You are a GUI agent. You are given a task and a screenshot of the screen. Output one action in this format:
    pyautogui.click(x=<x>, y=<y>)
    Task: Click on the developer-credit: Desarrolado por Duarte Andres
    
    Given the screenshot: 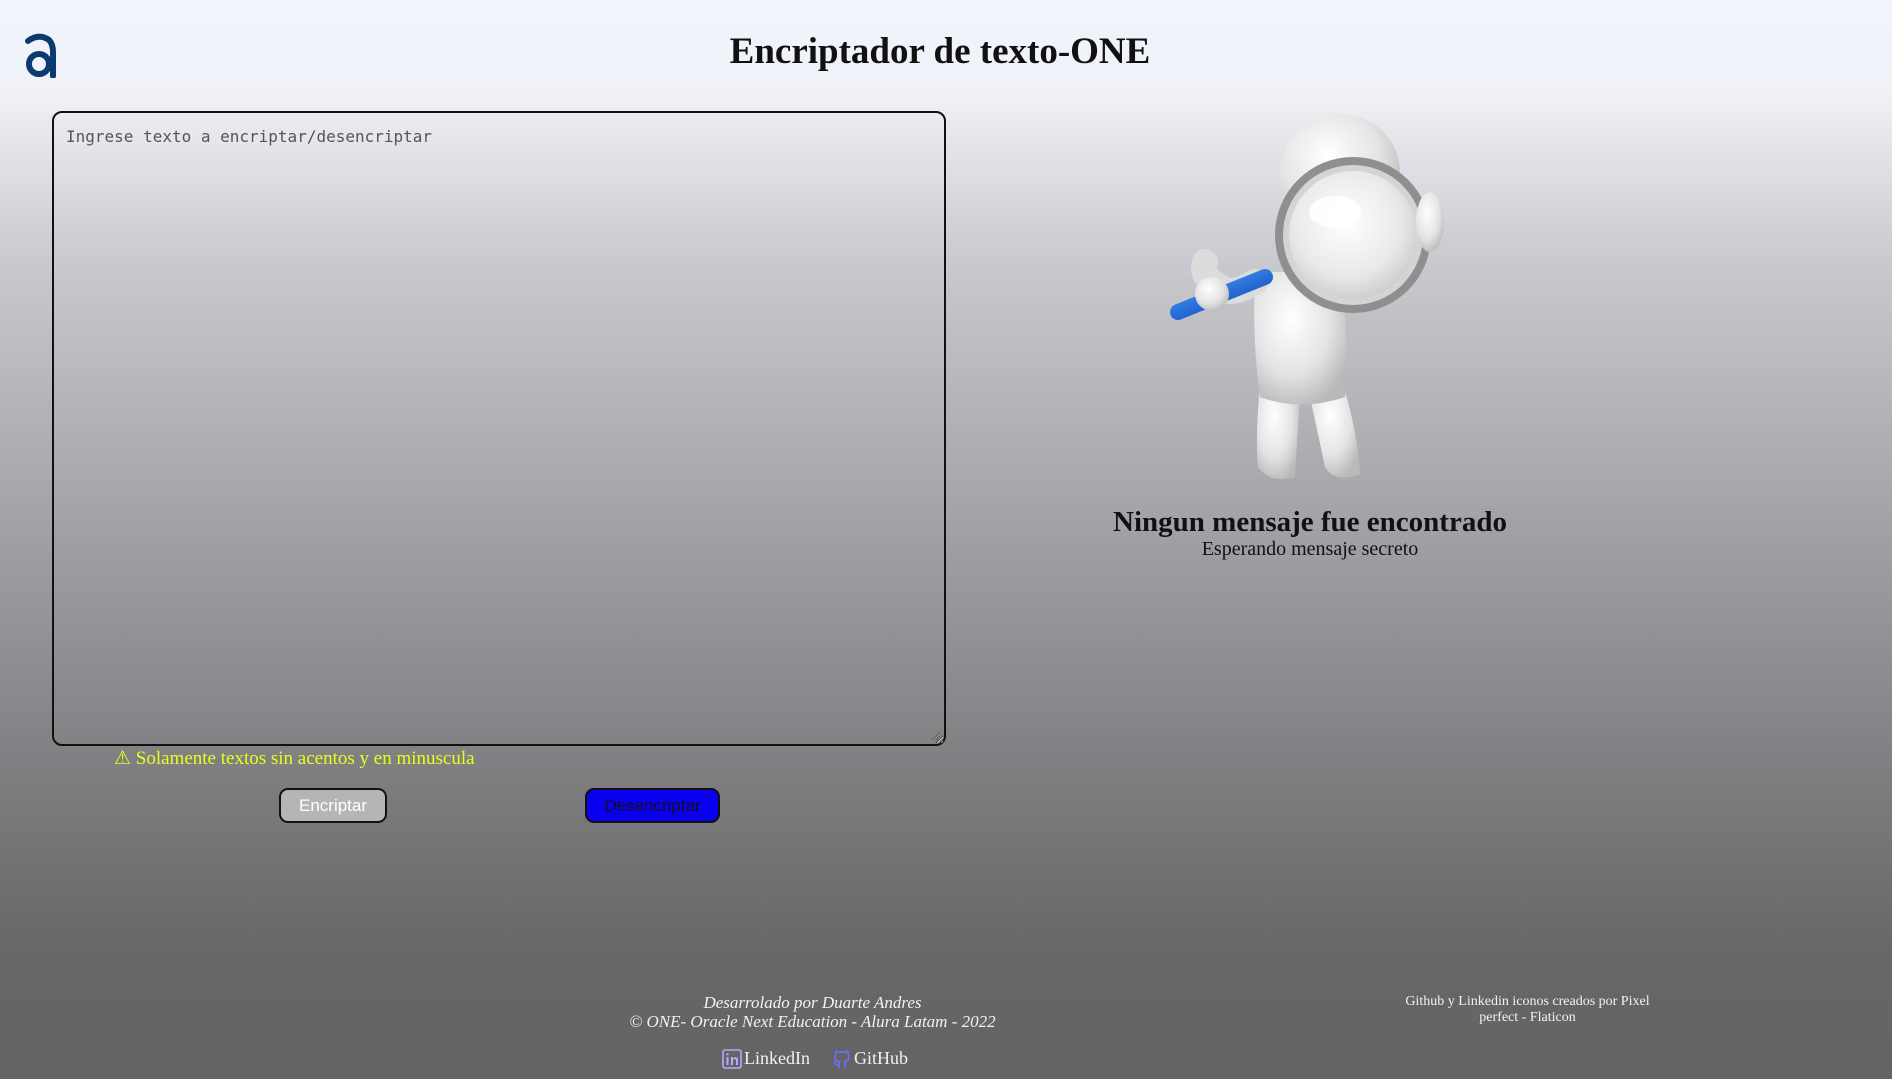 What is the action you would take?
    pyautogui.click(x=812, y=1002)
    